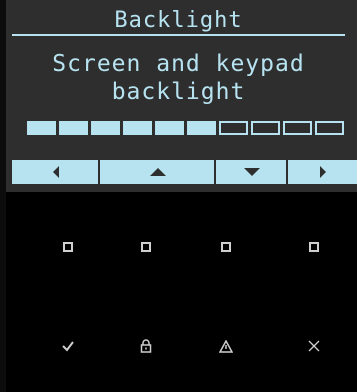 This screenshot has height=392, width=357. Describe the element at coordinates (178, 92) in the screenshot. I see `message-line-2: backlight` at that location.